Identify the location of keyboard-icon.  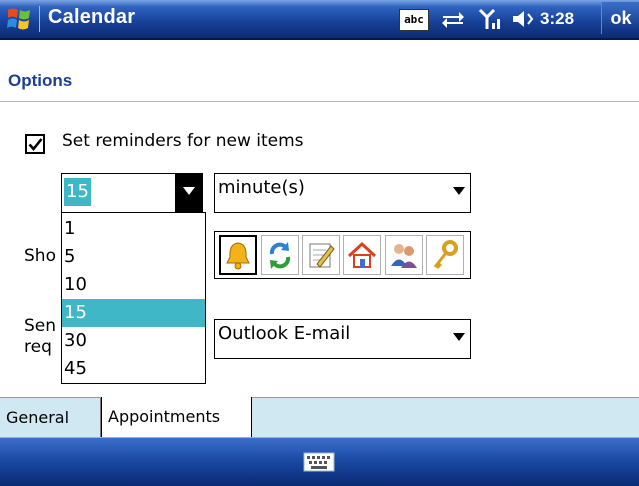
(319, 462).